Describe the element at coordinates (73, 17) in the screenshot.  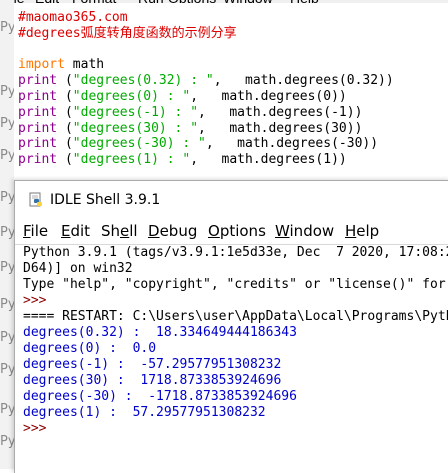
I see `code-token: #maomao365.com` at that location.